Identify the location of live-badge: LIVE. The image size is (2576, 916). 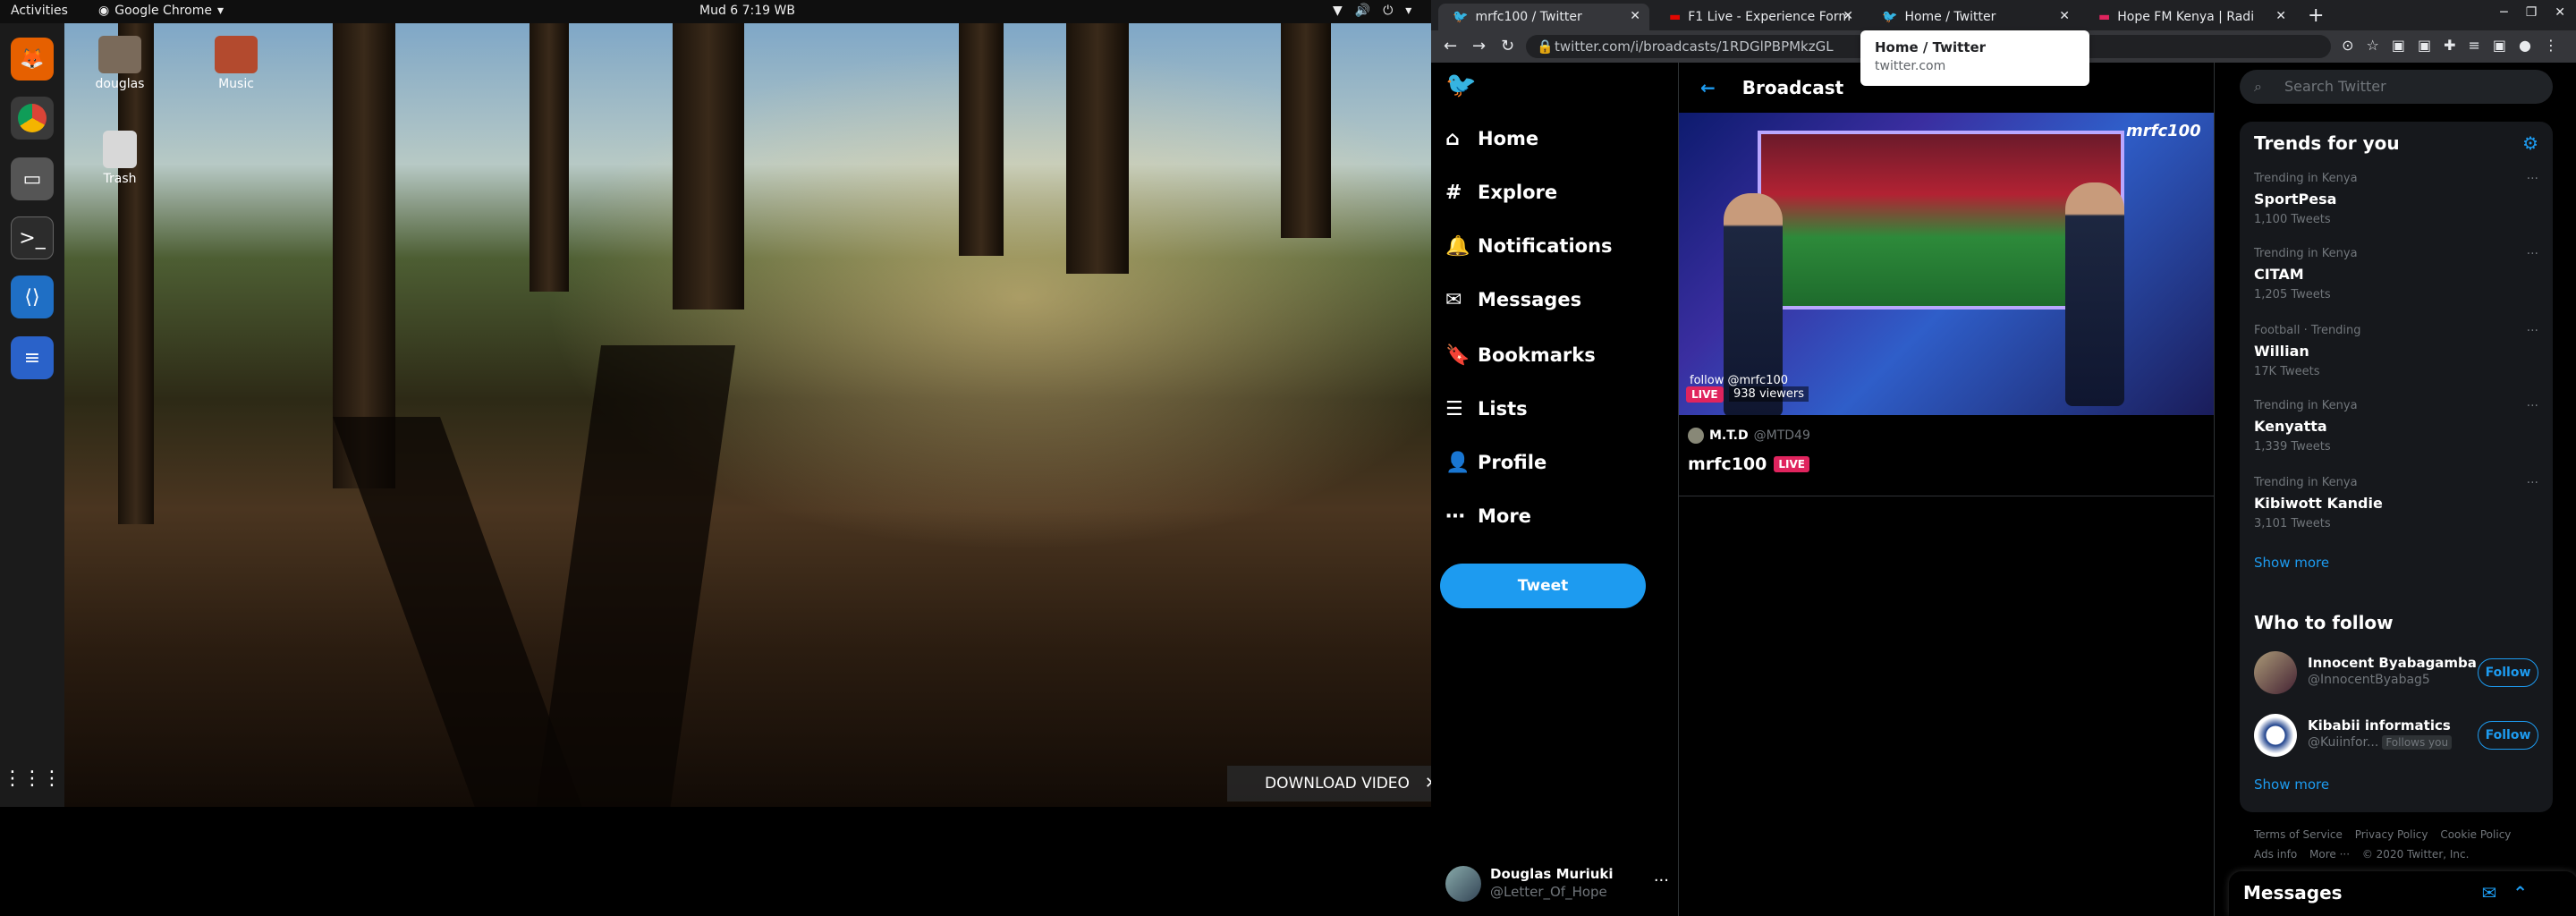
(1705, 394).